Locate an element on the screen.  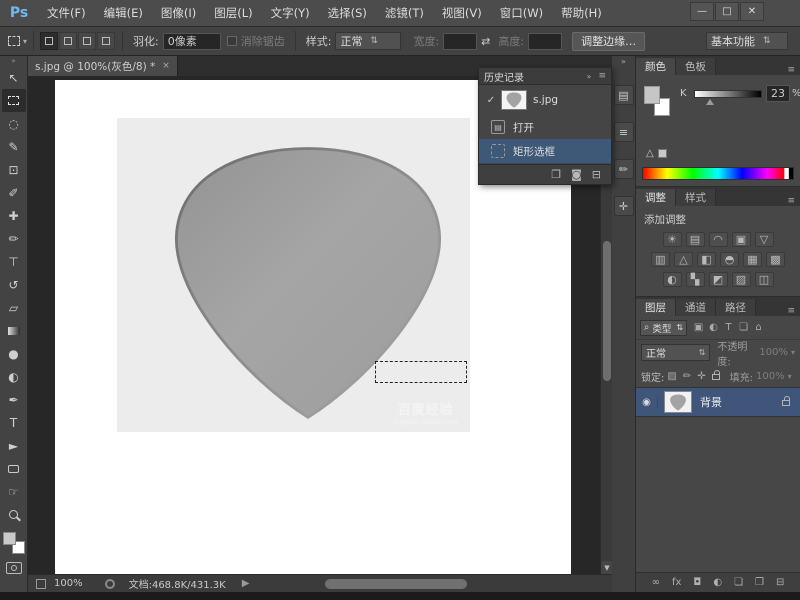
tool-move: ↖ is located at coordinates (14, 77).